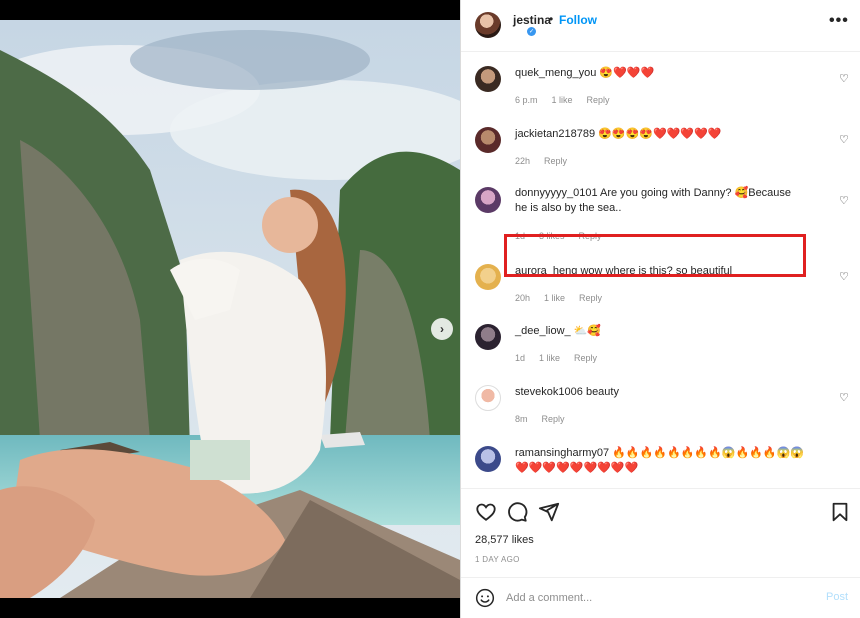 This screenshot has width=860, height=618. I want to click on comment-meta: 1d 1 like Reply, so click(556, 358).